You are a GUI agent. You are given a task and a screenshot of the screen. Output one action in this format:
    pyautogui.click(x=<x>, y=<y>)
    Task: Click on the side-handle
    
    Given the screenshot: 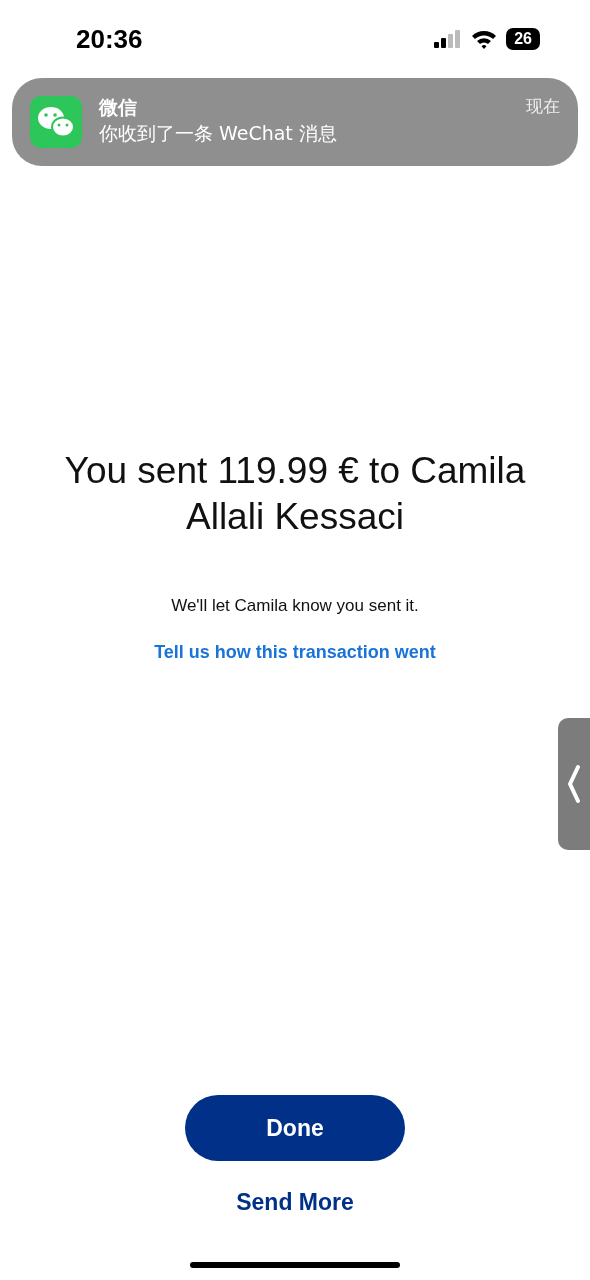 What is the action you would take?
    pyautogui.click(x=574, y=784)
    